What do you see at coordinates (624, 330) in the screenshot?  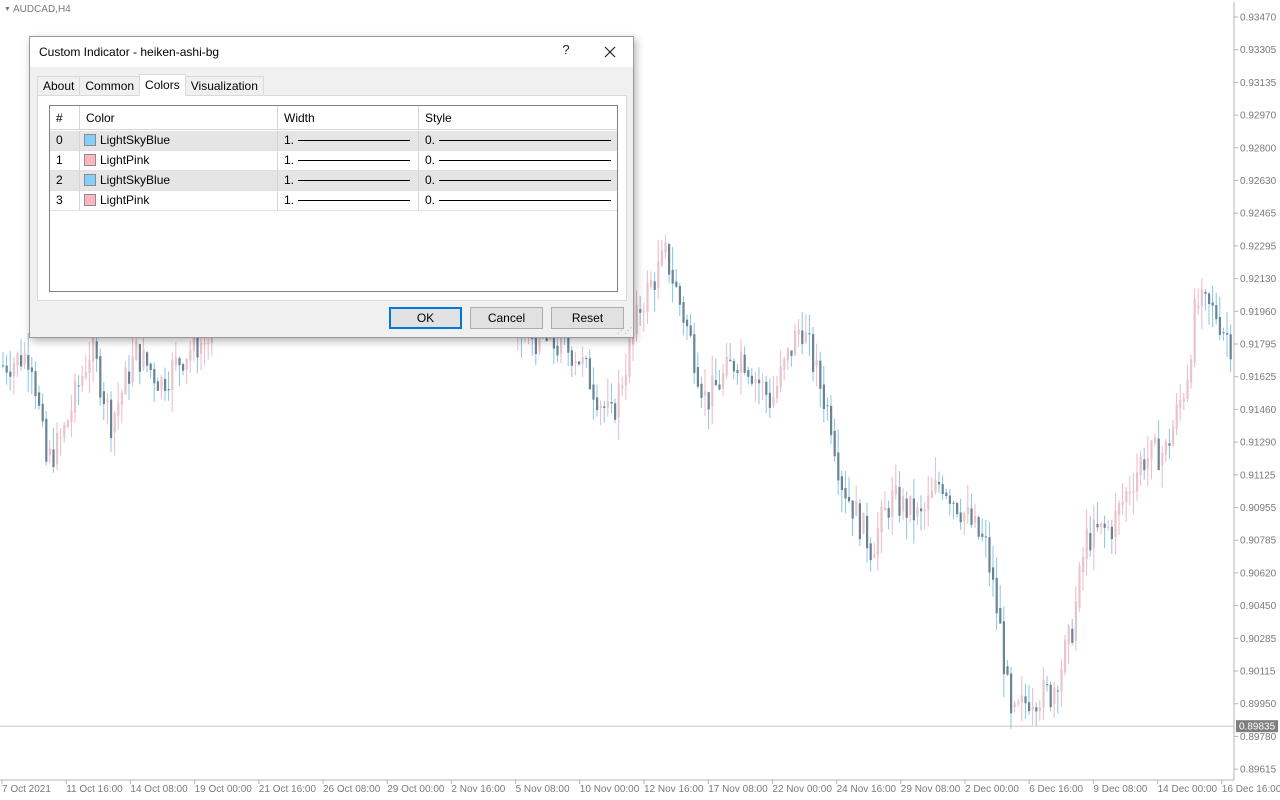 I see `resize-grip-icon: ⋰⋰` at bounding box center [624, 330].